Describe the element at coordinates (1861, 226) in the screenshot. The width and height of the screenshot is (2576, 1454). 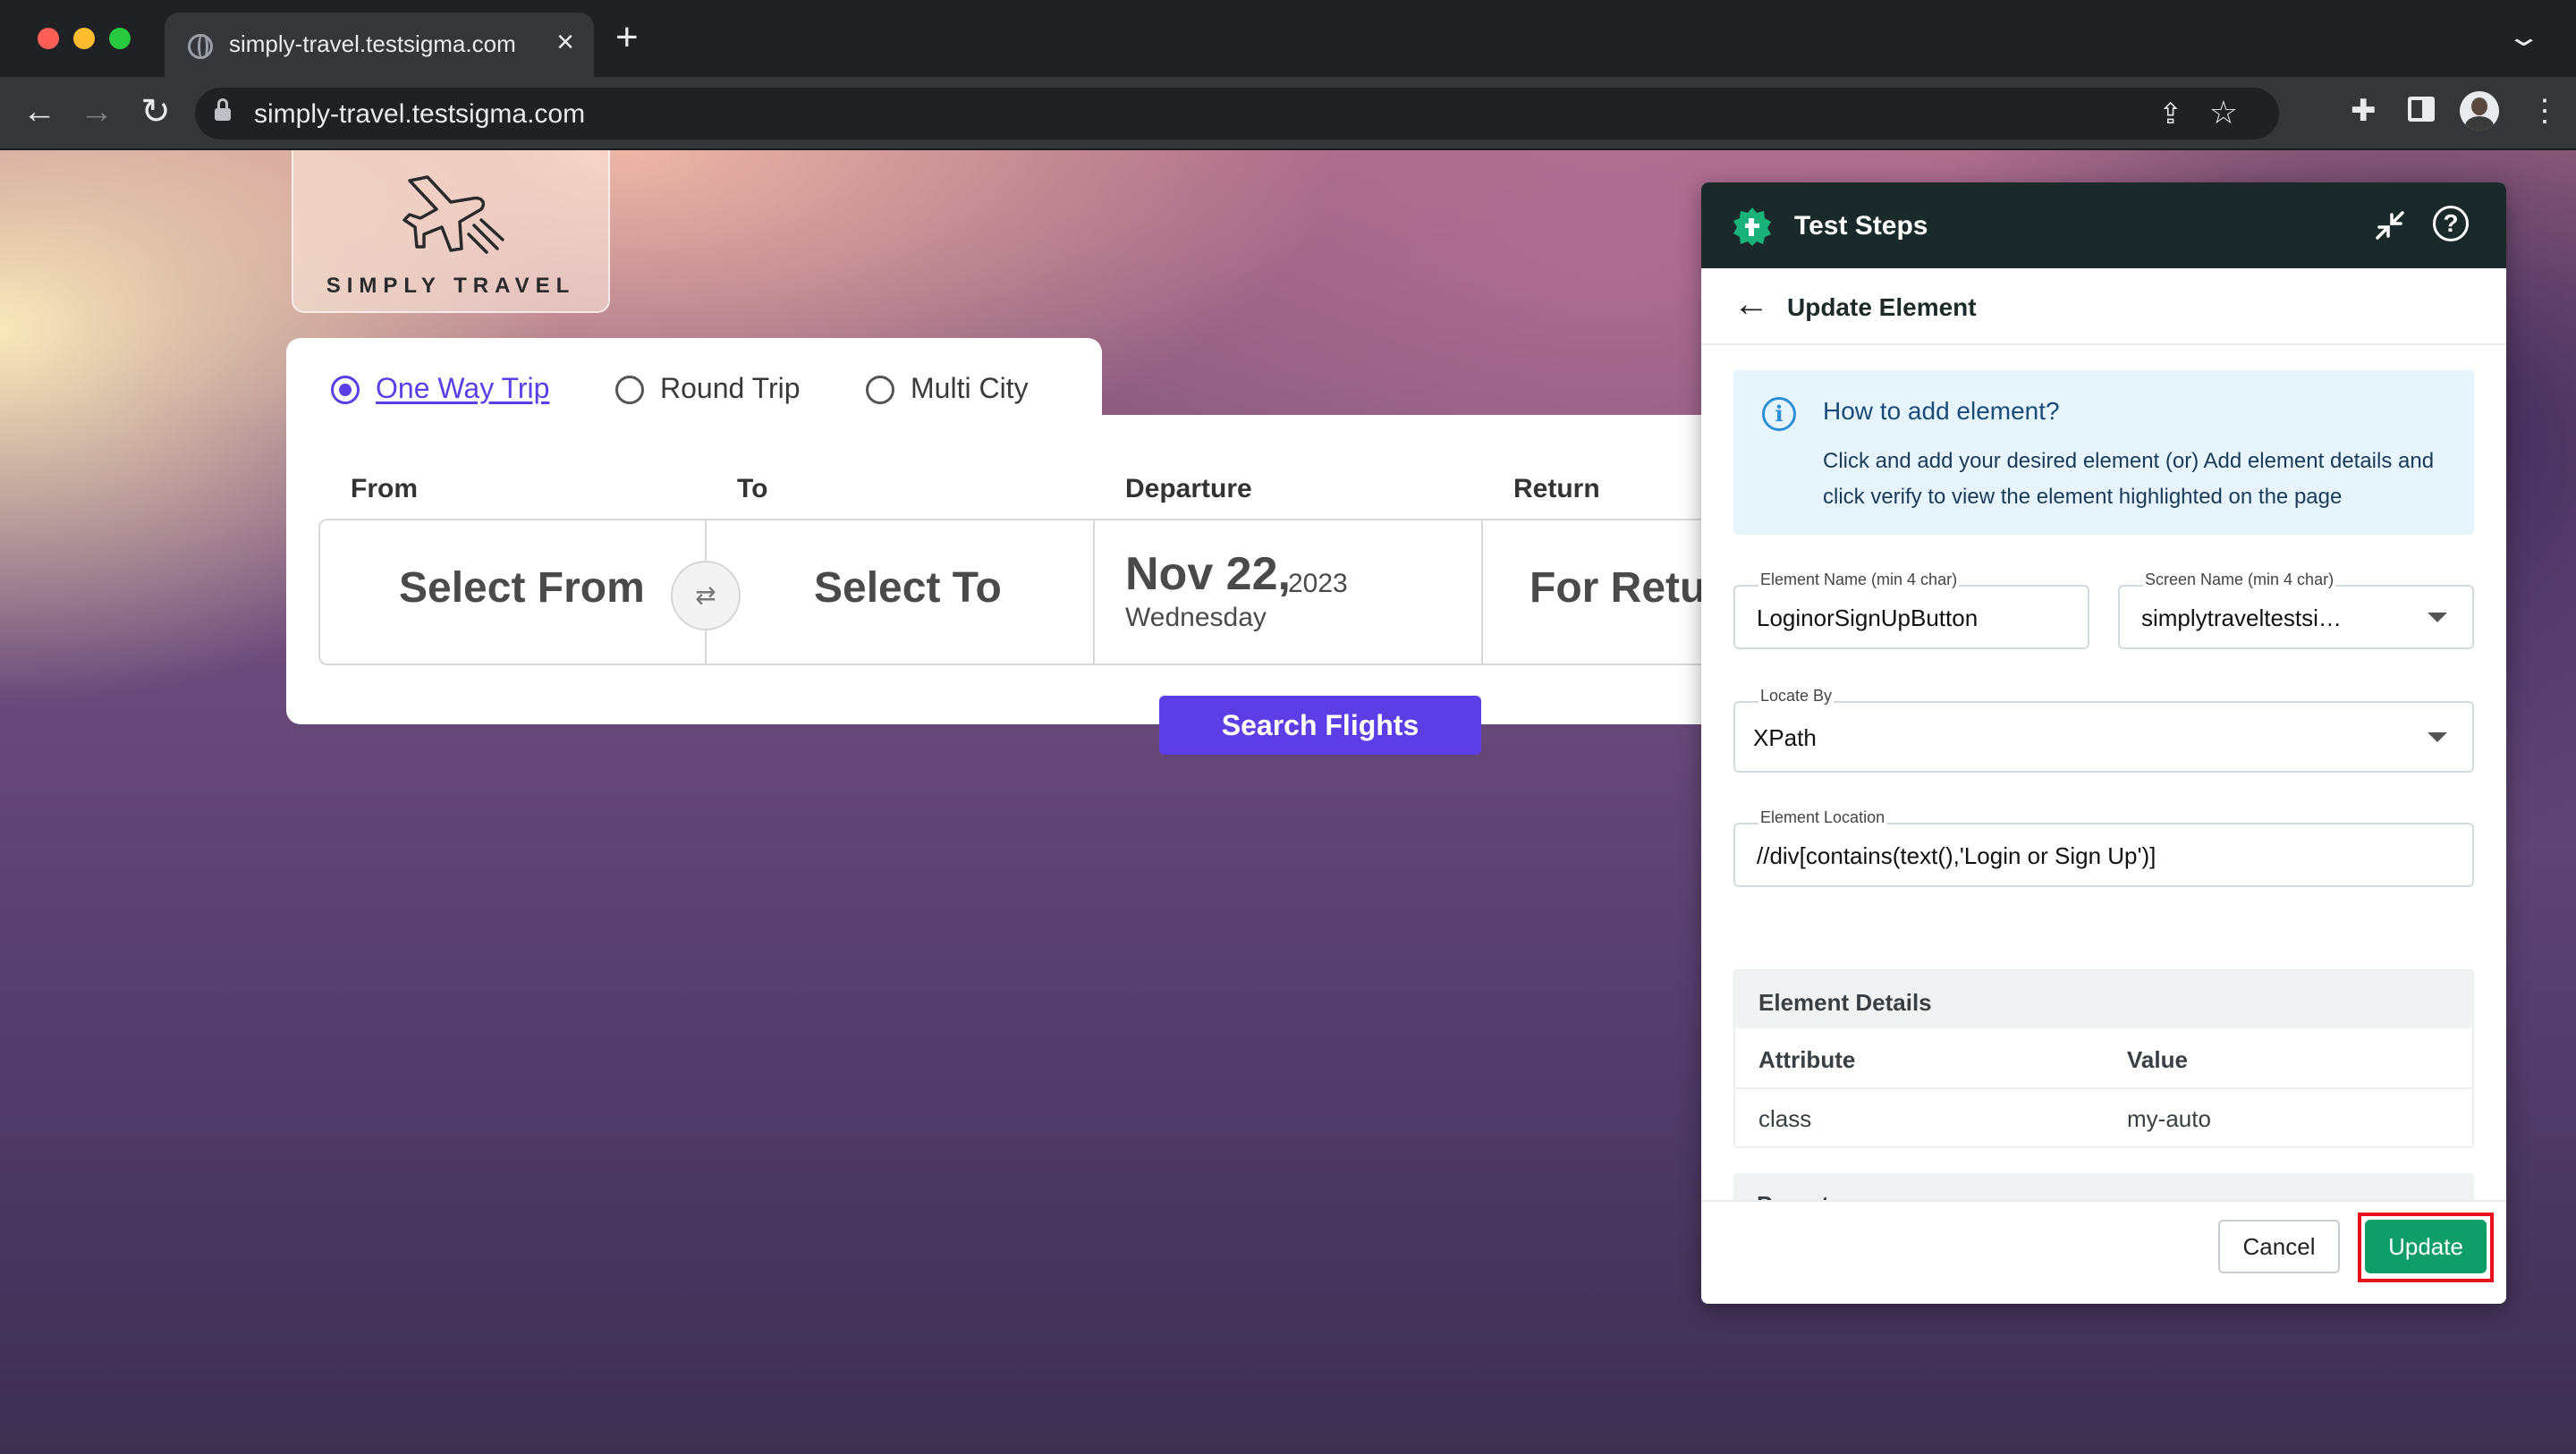
I see `panel-title: Test Steps` at that location.